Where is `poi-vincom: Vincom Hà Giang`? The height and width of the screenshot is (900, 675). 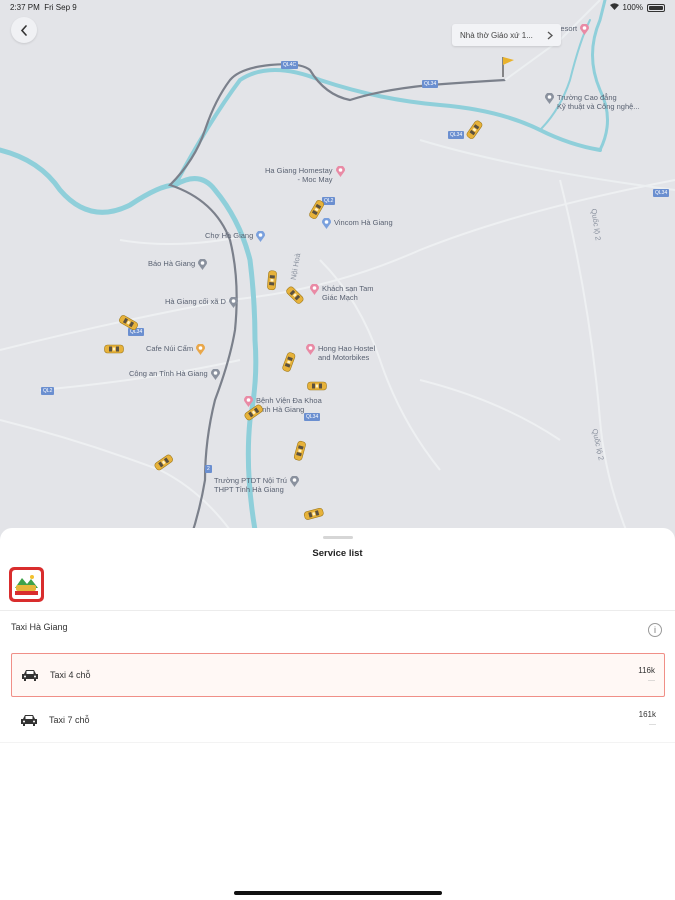 poi-vincom: Vincom Hà Giang is located at coordinates (357, 223).